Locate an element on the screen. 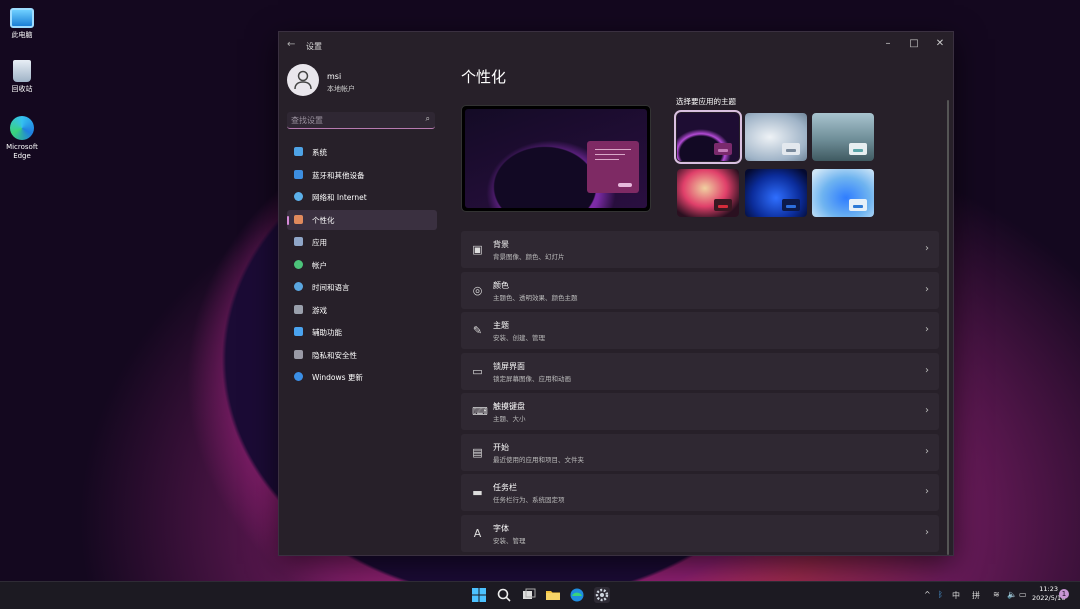  sidebar-item: 蓝牙和其他设备 is located at coordinates (362, 175).